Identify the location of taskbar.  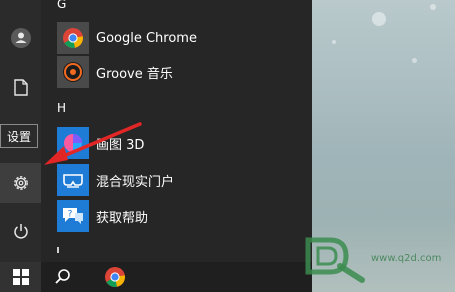
(156, 277).